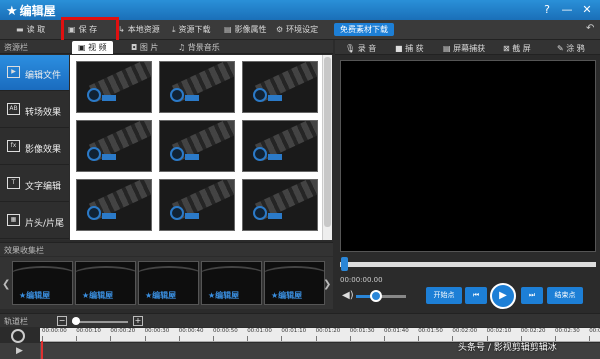 The height and width of the screenshot is (359, 600). I want to click on ruler-tick: 00:02:20, so click(533, 334).